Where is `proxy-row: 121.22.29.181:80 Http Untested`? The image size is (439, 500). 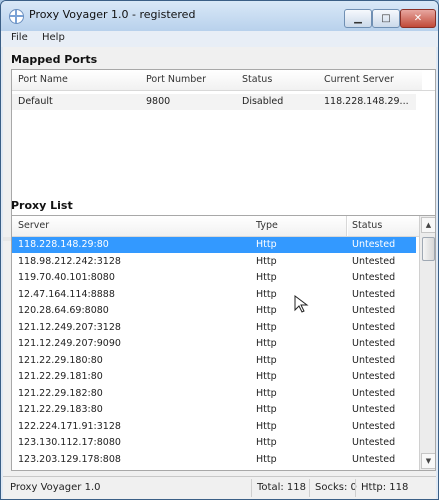
proxy-row: 121.22.29.181:80 Http Untested is located at coordinates (214, 377).